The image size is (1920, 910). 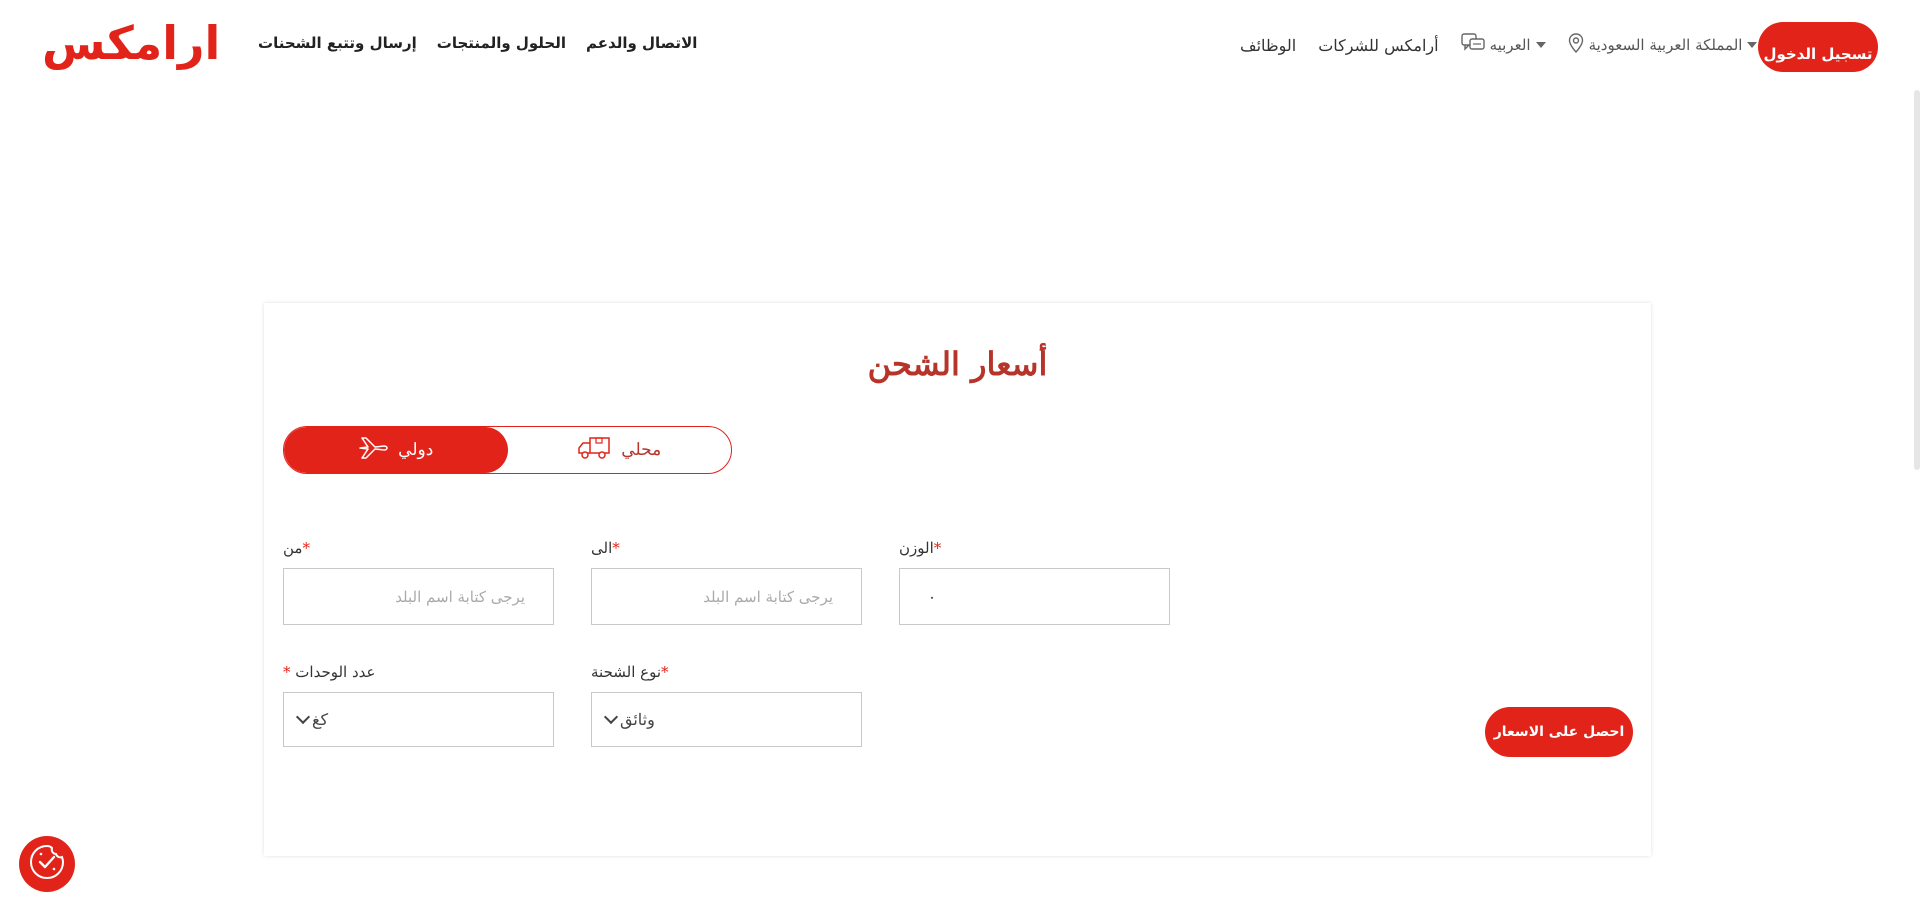 What do you see at coordinates (1034, 596) in the screenshot?
I see `weight-input` at bounding box center [1034, 596].